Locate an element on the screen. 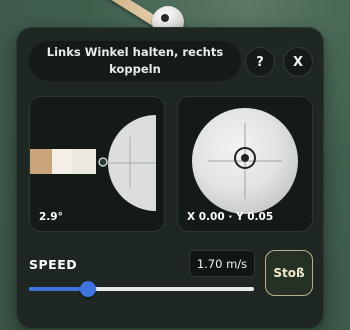  close-button: X is located at coordinates (298, 62).